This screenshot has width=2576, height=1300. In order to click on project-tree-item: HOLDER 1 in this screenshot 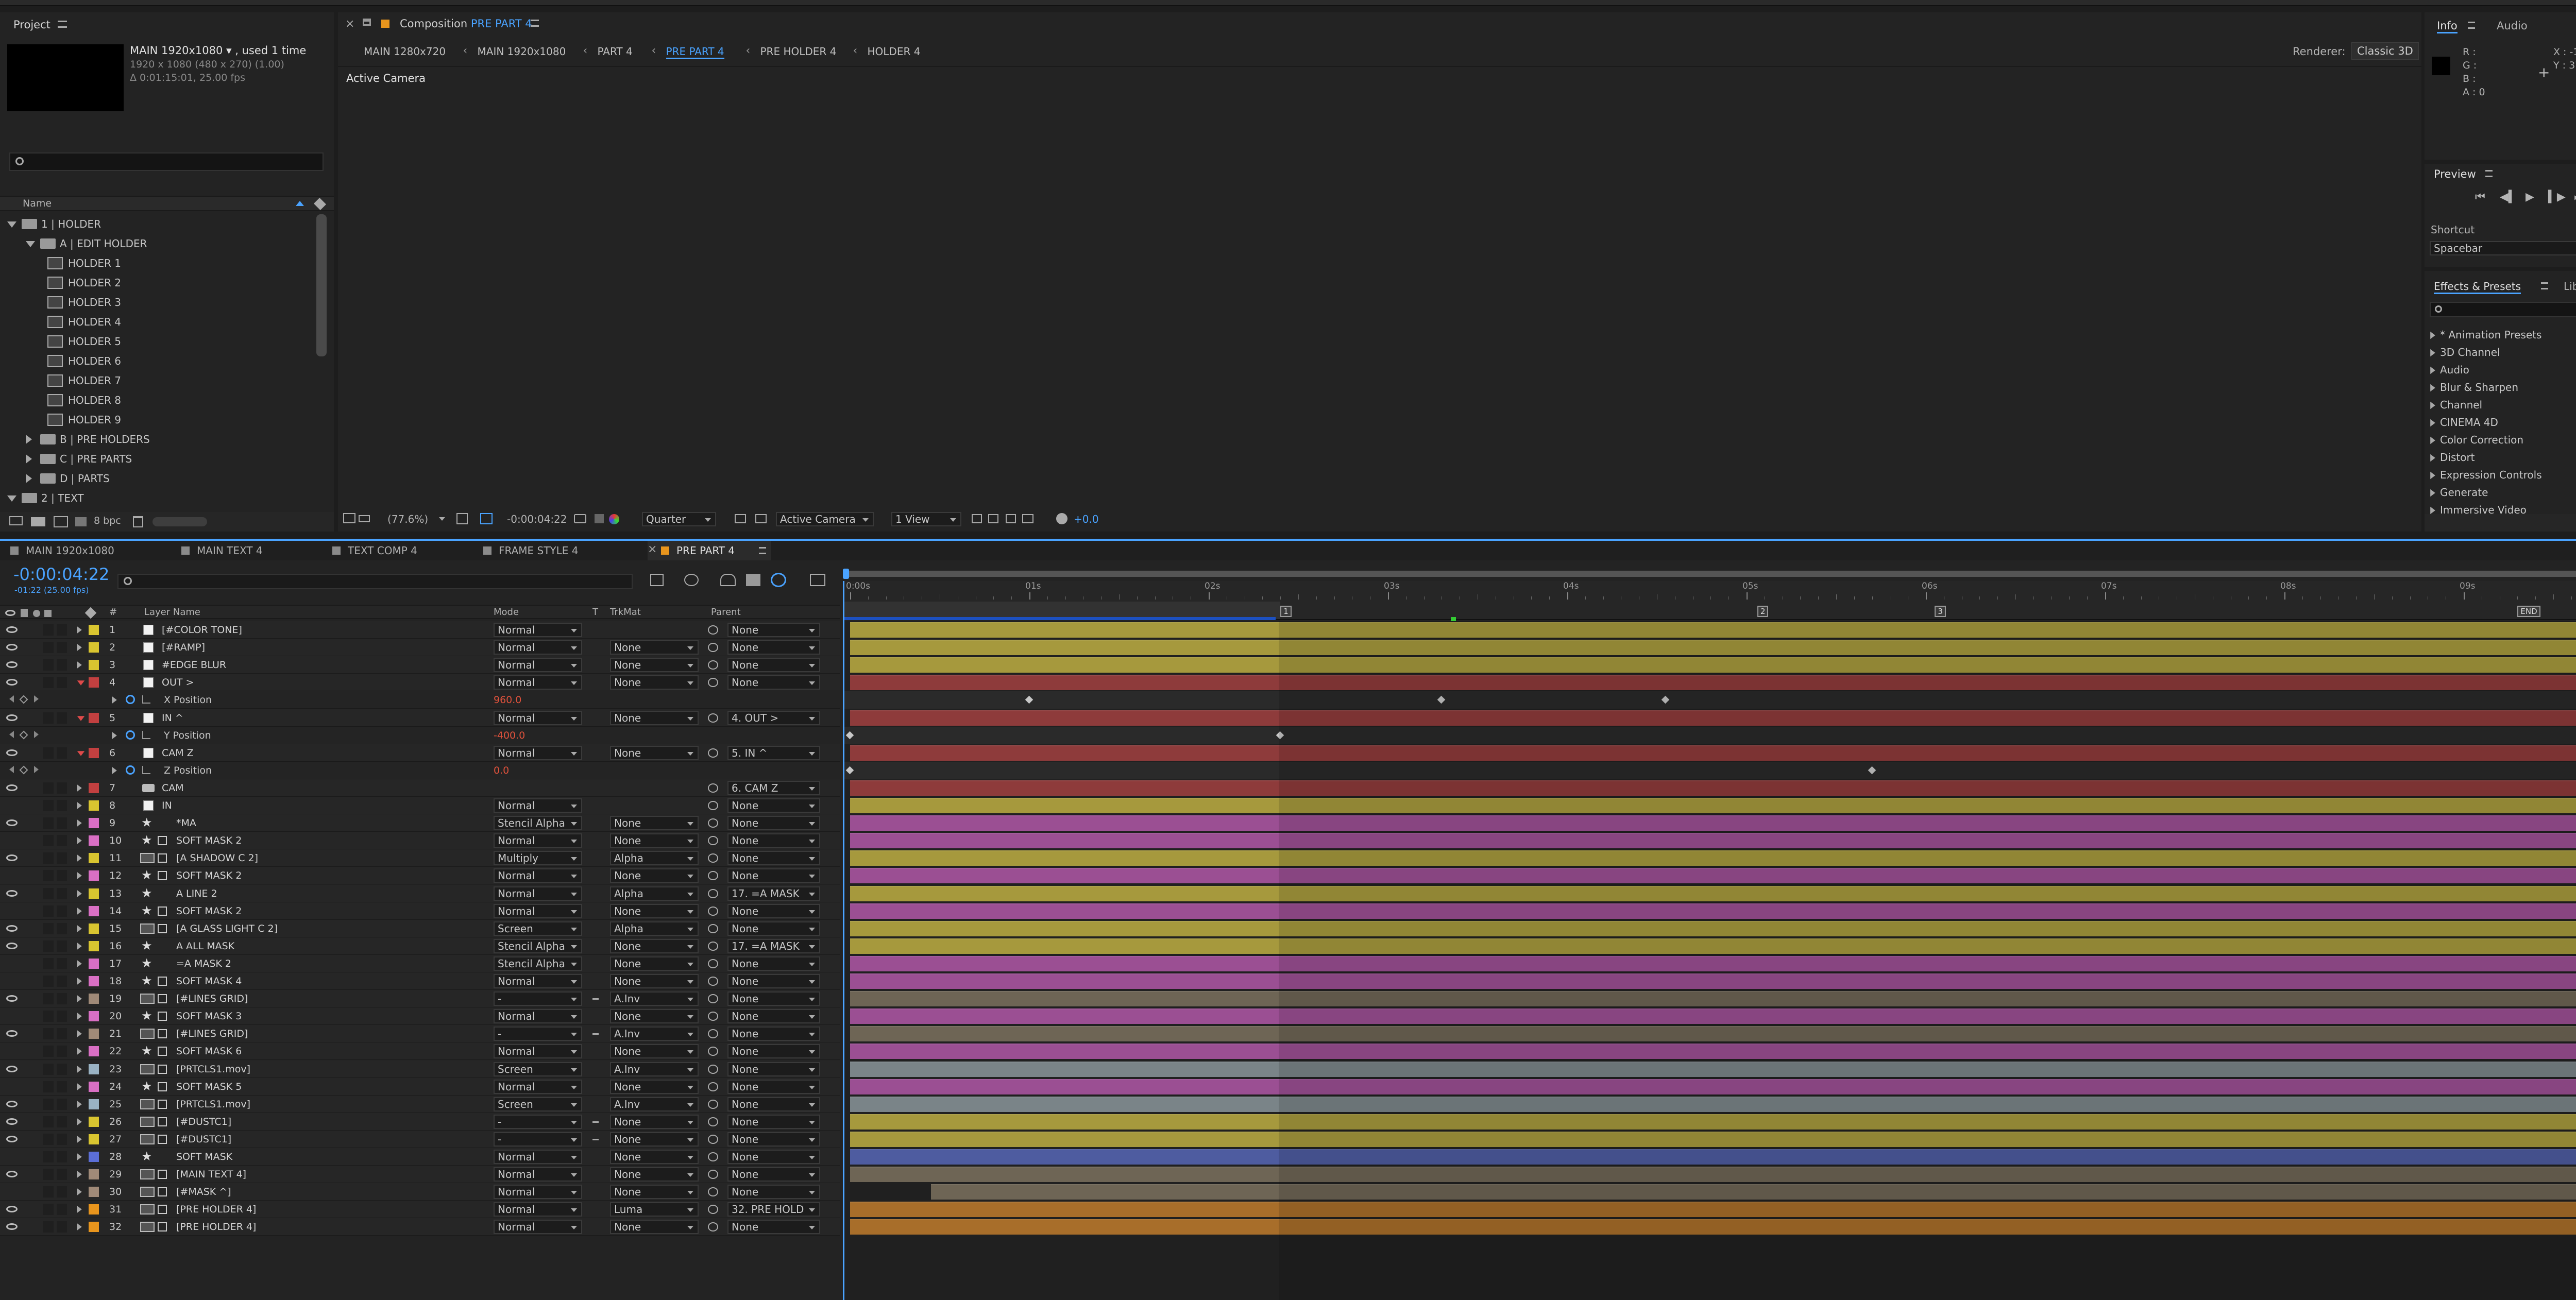, I will do `click(157, 263)`.